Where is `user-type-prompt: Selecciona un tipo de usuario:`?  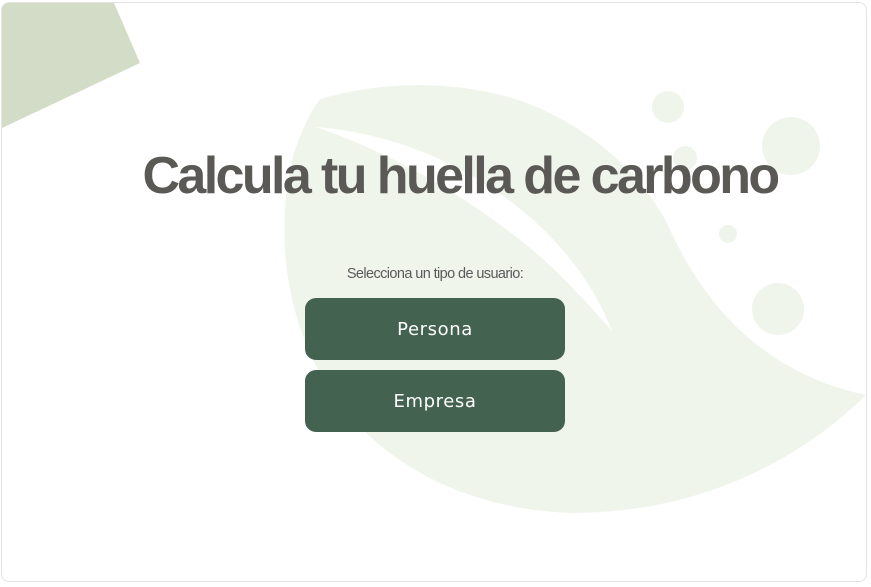
user-type-prompt: Selecciona un tipo de usuario: is located at coordinates (435, 274).